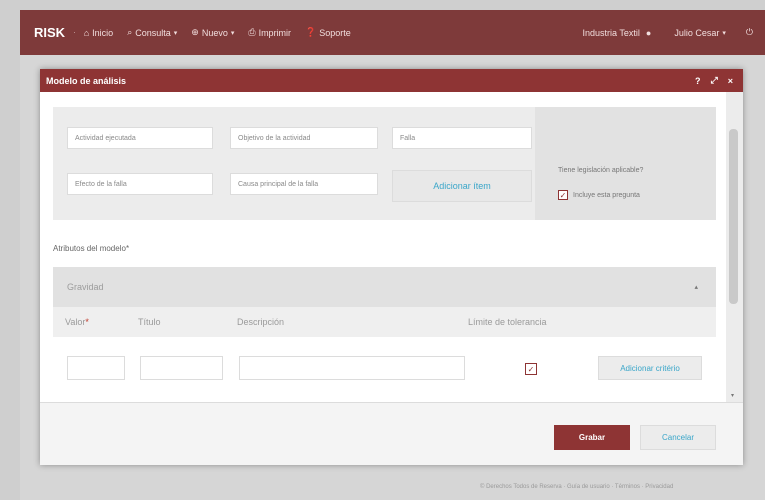 Image resolution: width=765 pixels, height=500 pixels. What do you see at coordinates (606, 195) in the screenshot?
I see `include-question-label: Incluye esta pregunta` at bounding box center [606, 195].